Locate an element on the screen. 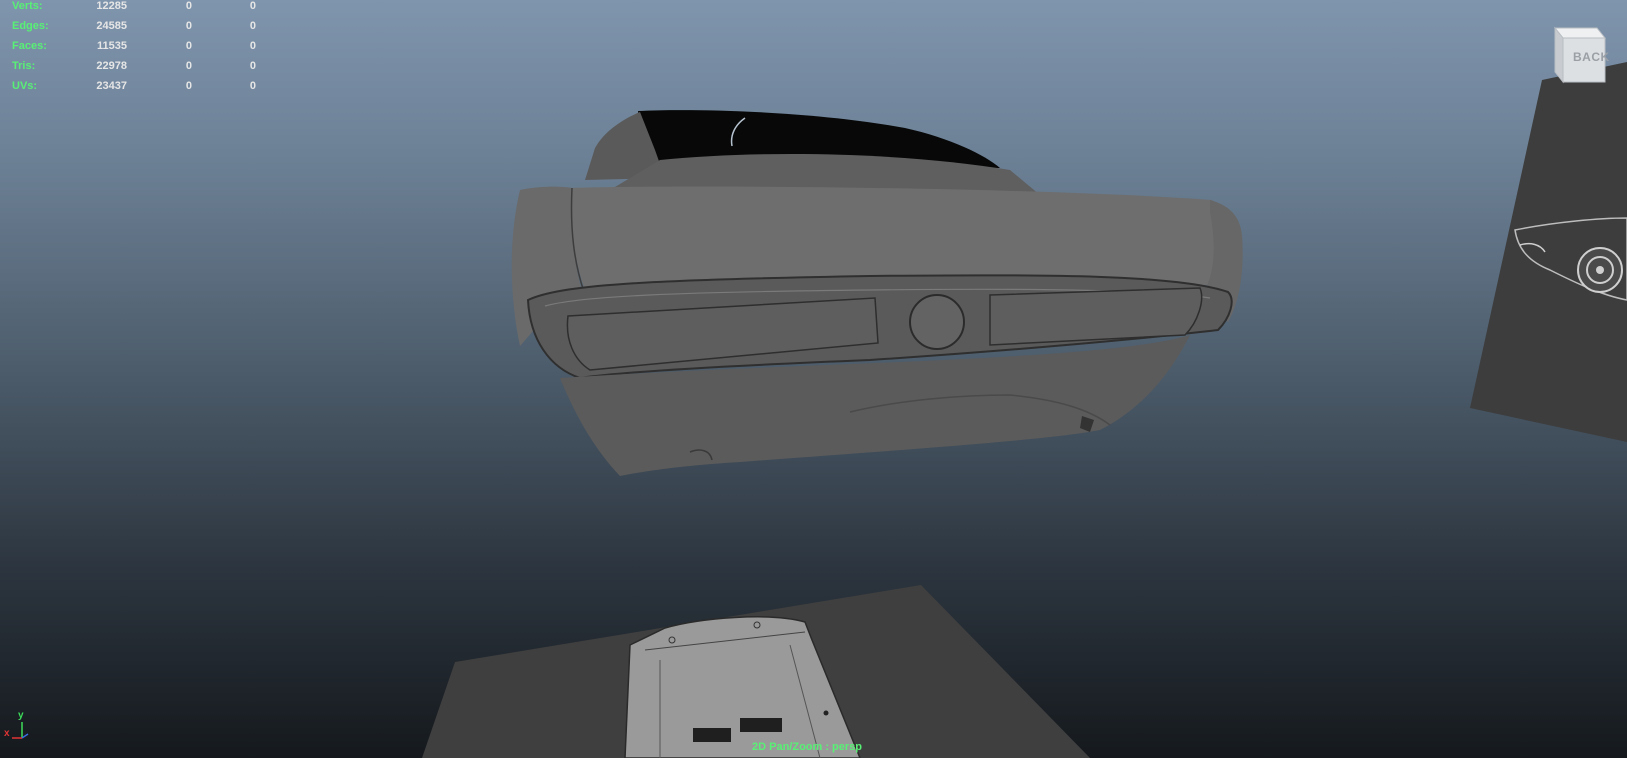  hud-label: Edges: is located at coordinates (30, 26).